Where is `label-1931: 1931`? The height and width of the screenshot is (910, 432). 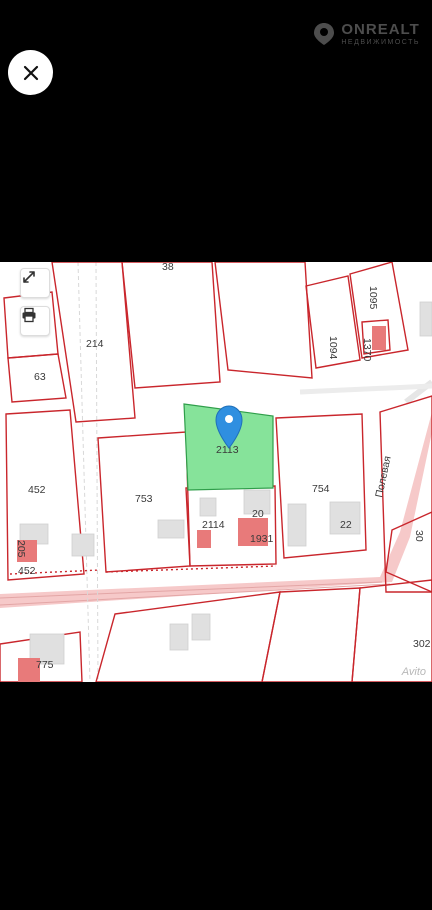 label-1931: 1931 is located at coordinates (262, 539).